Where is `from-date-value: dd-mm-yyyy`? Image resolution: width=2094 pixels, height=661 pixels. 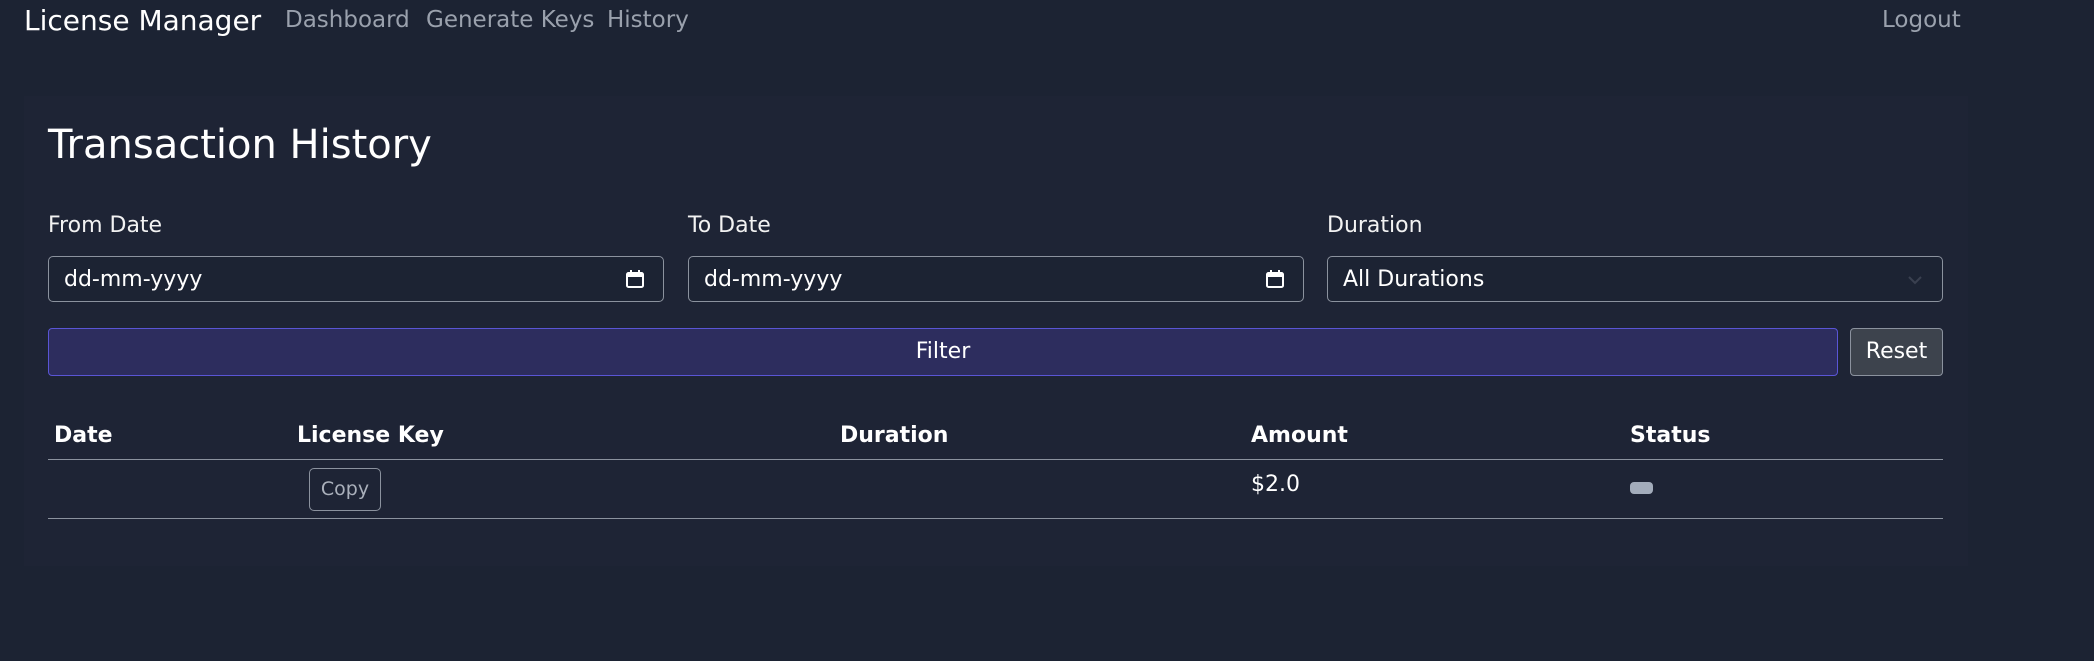 from-date-value: dd-mm-yyyy is located at coordinates (133, 279).